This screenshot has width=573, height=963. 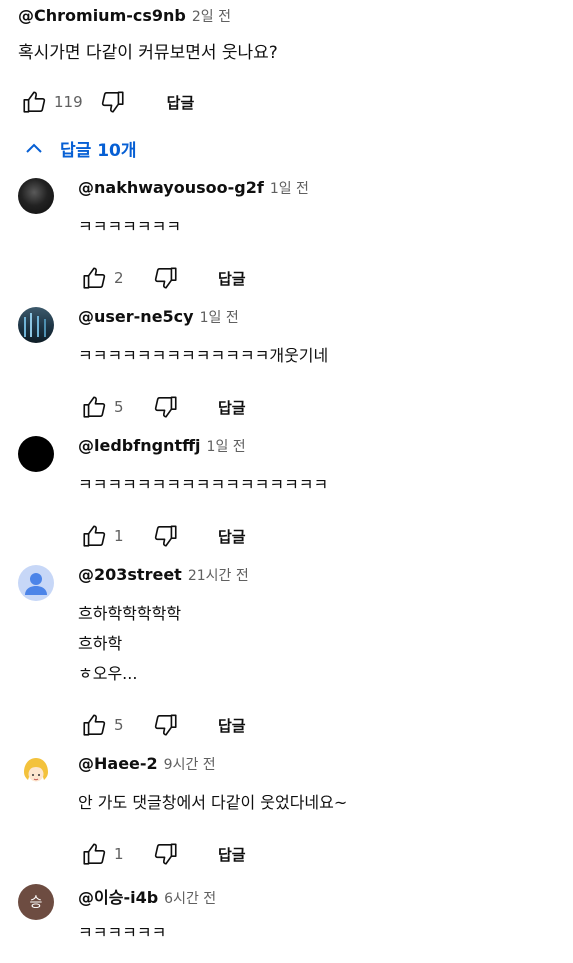 I want to click on comment-text: ㅋㅋㅋㅋㅋㅋㅋ, so click(x=130, y=226).